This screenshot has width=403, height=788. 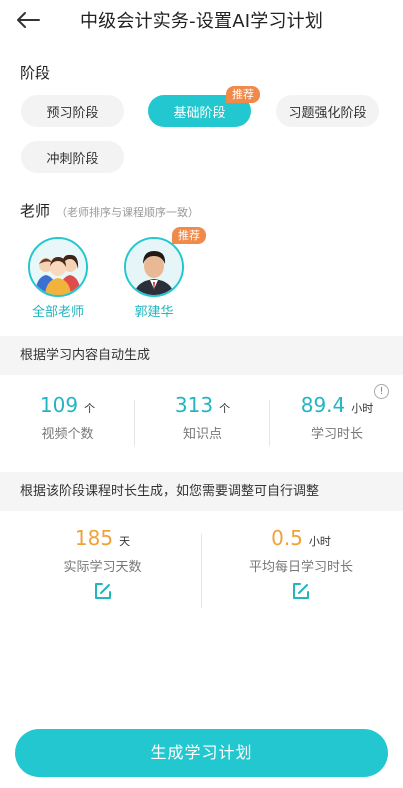 What do you see at coordinates (243, 94) in the screenshot?
I see `recommend-badge: 推荐` at bounding box center [243, 94].